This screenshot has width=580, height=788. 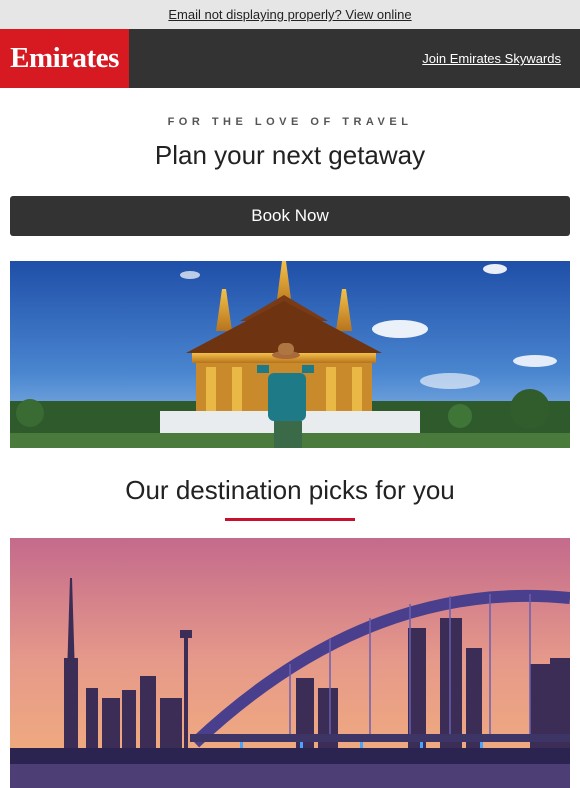 What do you see at coordinates (290, 58) in the screenshot?
I see `header: Emirates Join Emirates Skywards` at bounding box center [290, 58].